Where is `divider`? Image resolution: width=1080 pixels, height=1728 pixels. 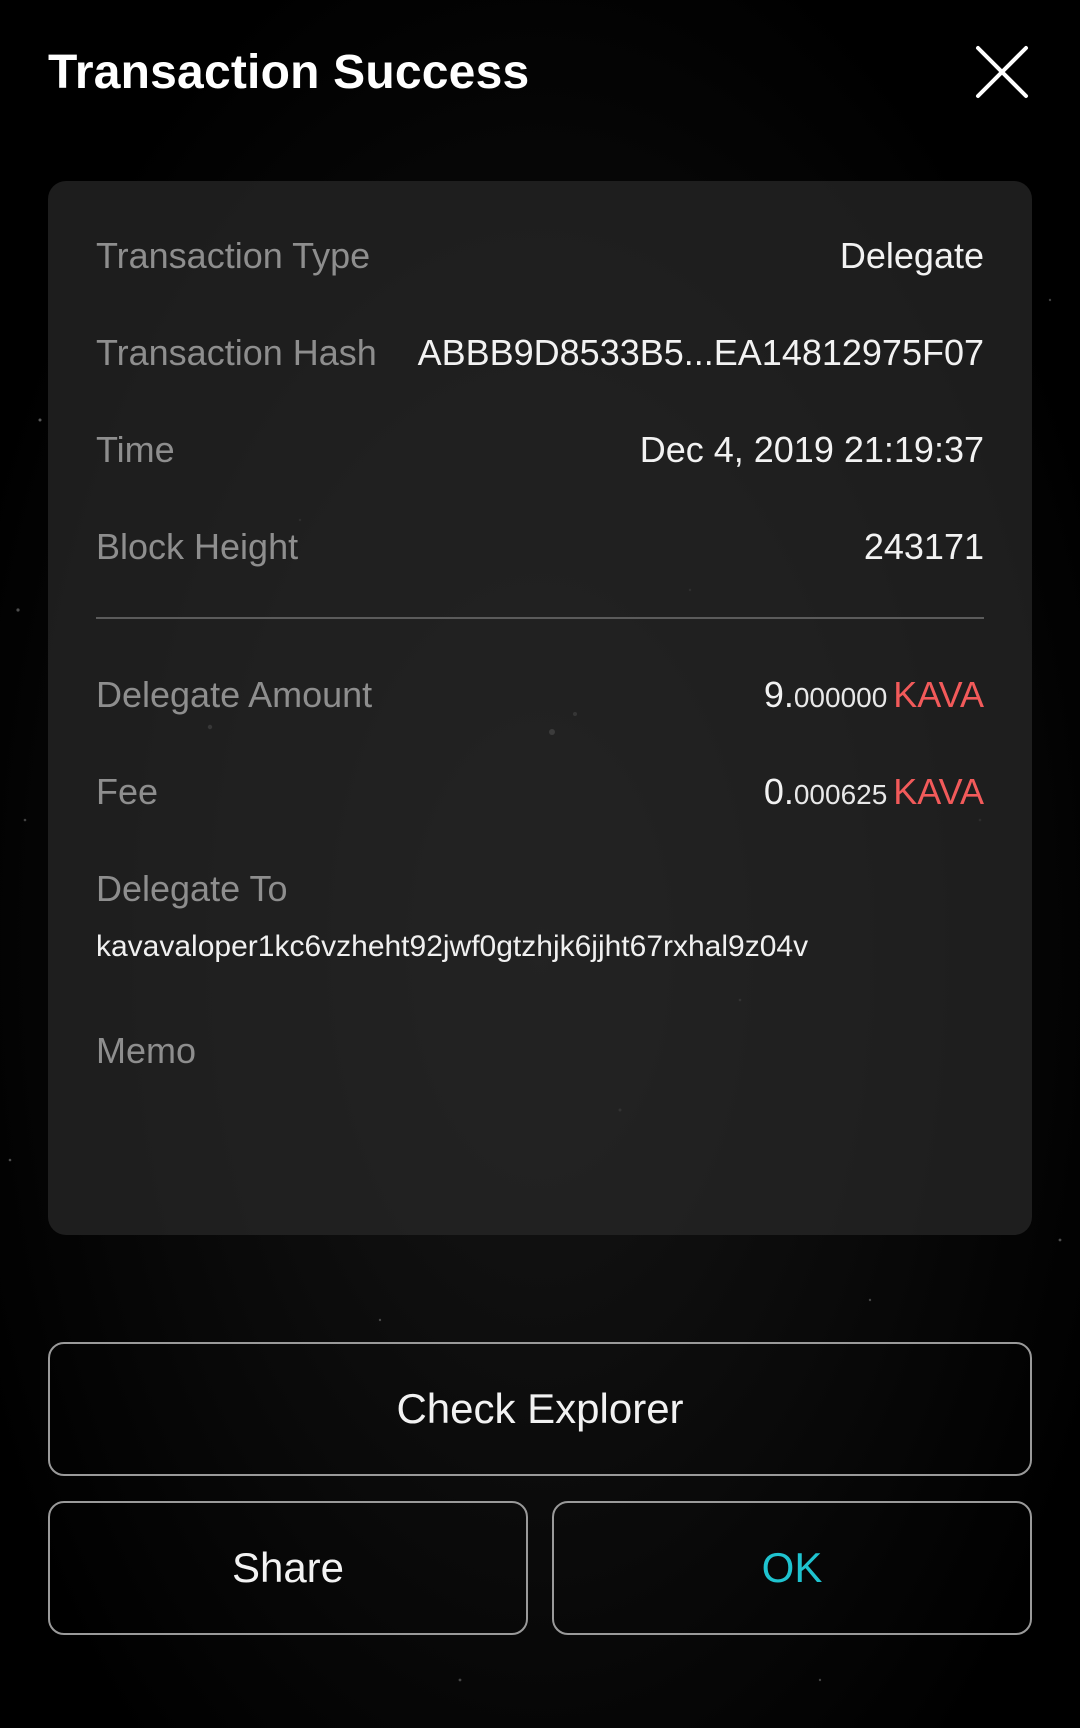
divider is located at coordinates (540, 618).